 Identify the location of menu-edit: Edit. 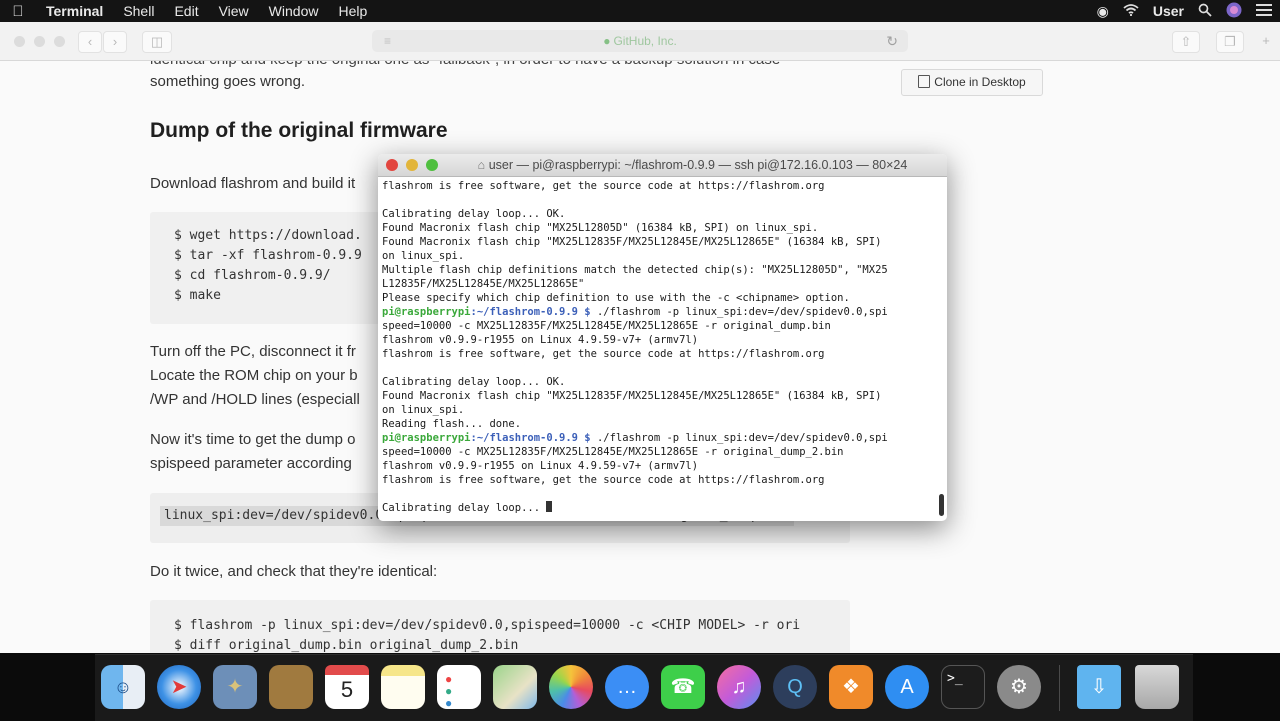
(186, 11).